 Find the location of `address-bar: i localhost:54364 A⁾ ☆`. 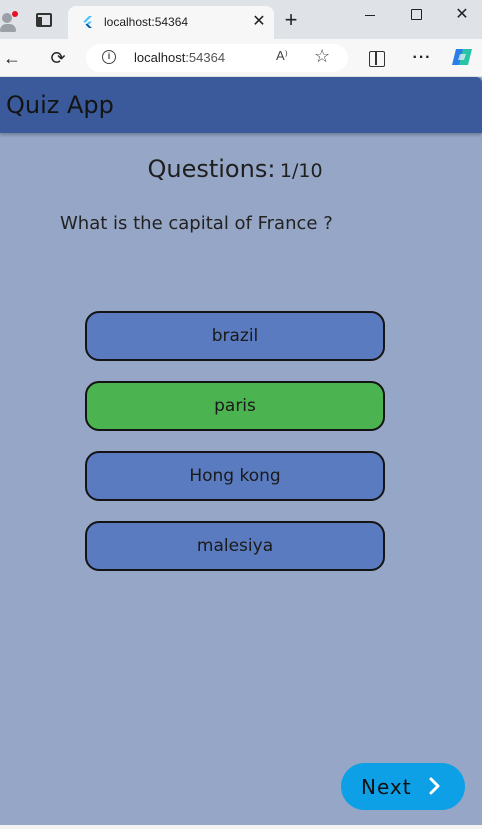

address-bar: i localhost:54364 A⁾ ☆ is located at coordinates (217, 58).